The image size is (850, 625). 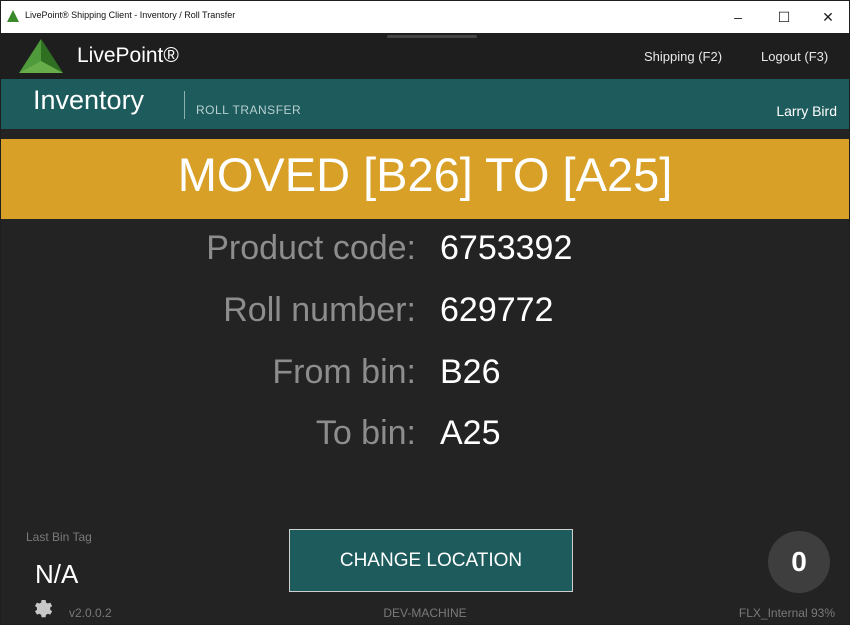 What do you see at coordinates (425, 613) in the screenshot?
I see `machine-name: DEV-MACHINE` at bounding box center [425, 613].